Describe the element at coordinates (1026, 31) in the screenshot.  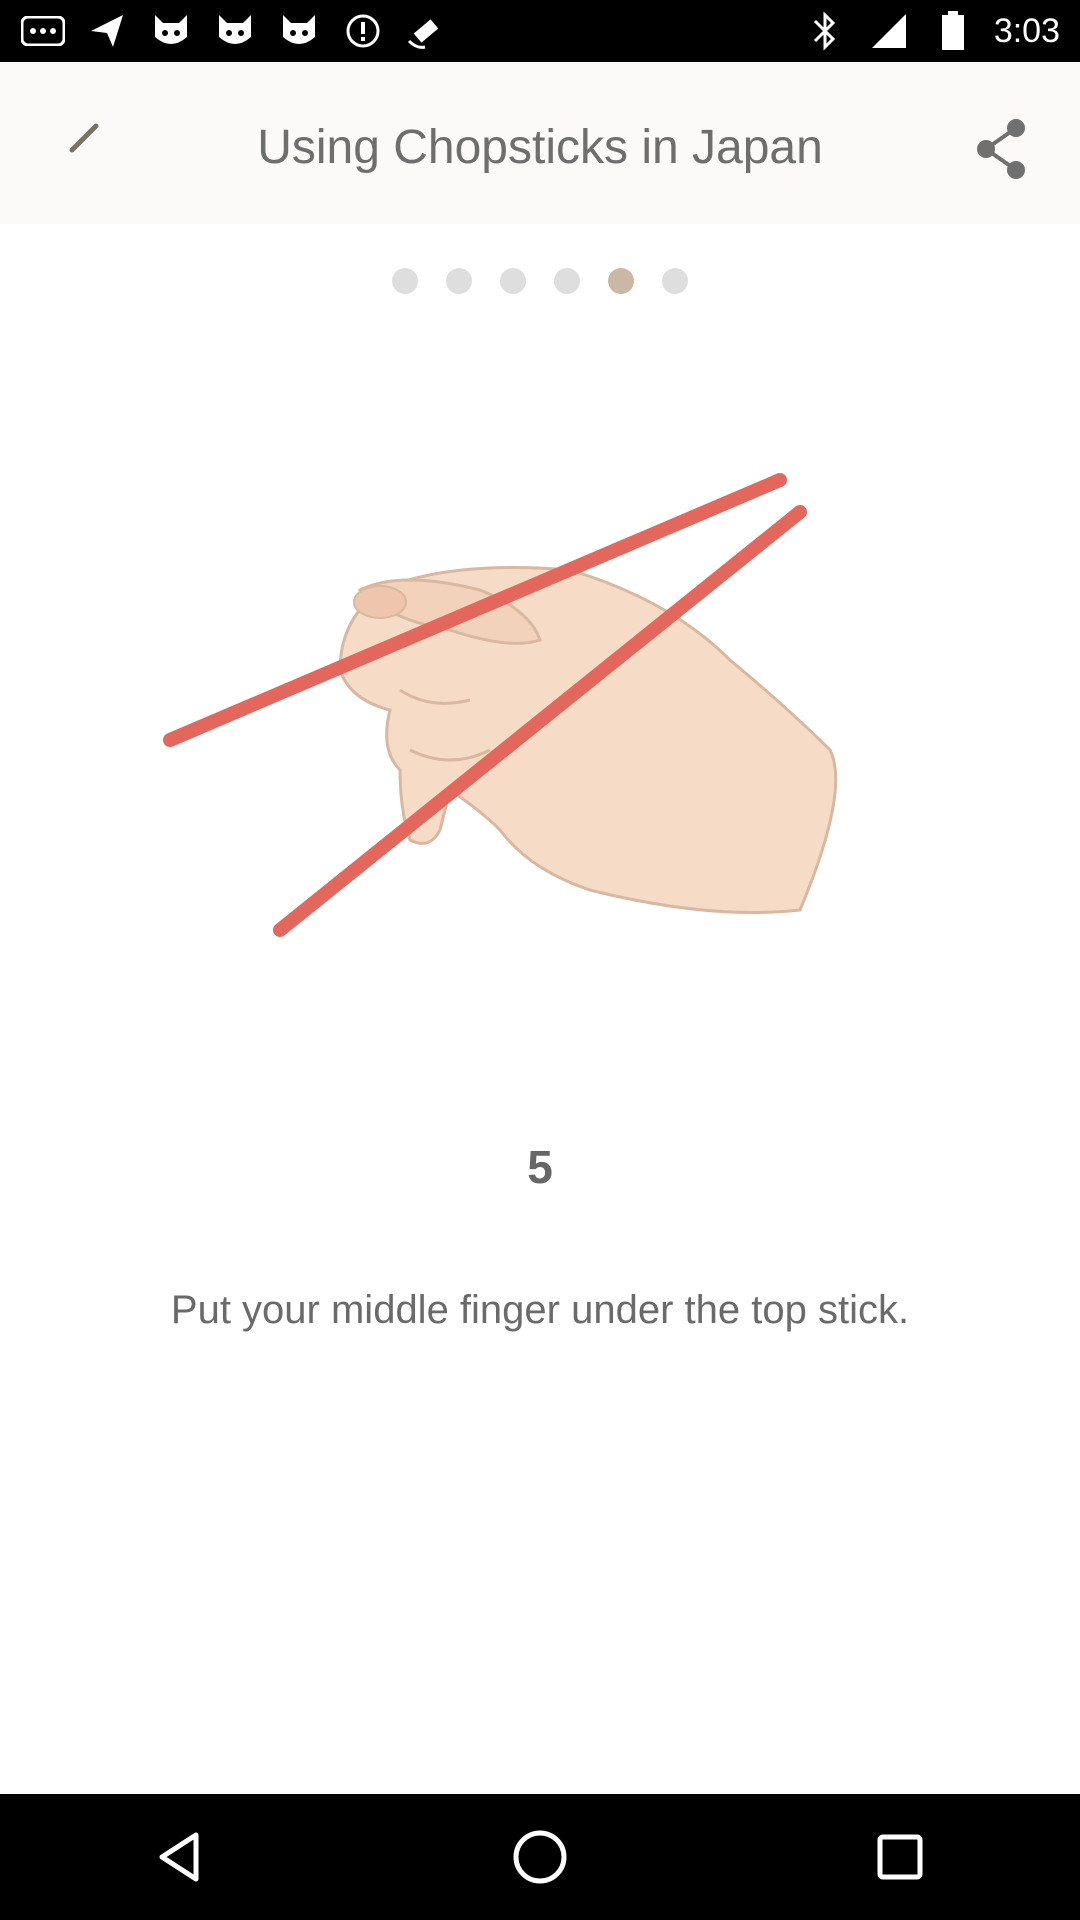
I see `status-time: 3:03` at that location.